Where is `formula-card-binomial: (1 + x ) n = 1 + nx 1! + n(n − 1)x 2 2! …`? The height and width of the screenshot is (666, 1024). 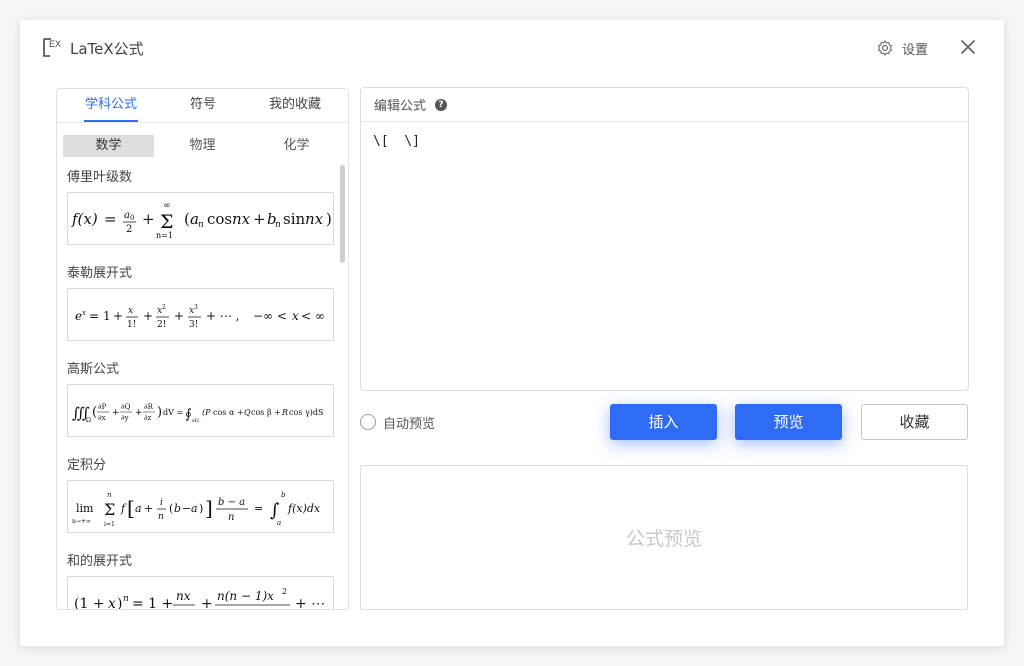 formula-card-binomial: (1 + x ) n = 1 + nx 1! + n(n − 1)x 2 2! … is located at coordinates (200, 592).